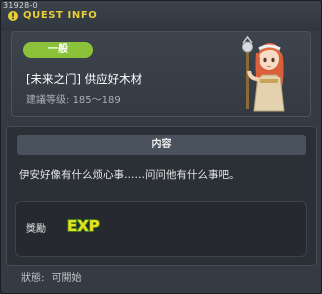 Image resolution: width=322 pixels, height=294 pixels. Describe the element at coordinates (84, 79) in the screenshot. I see `quest-name: [未来之门] 供应好木材` at that location.